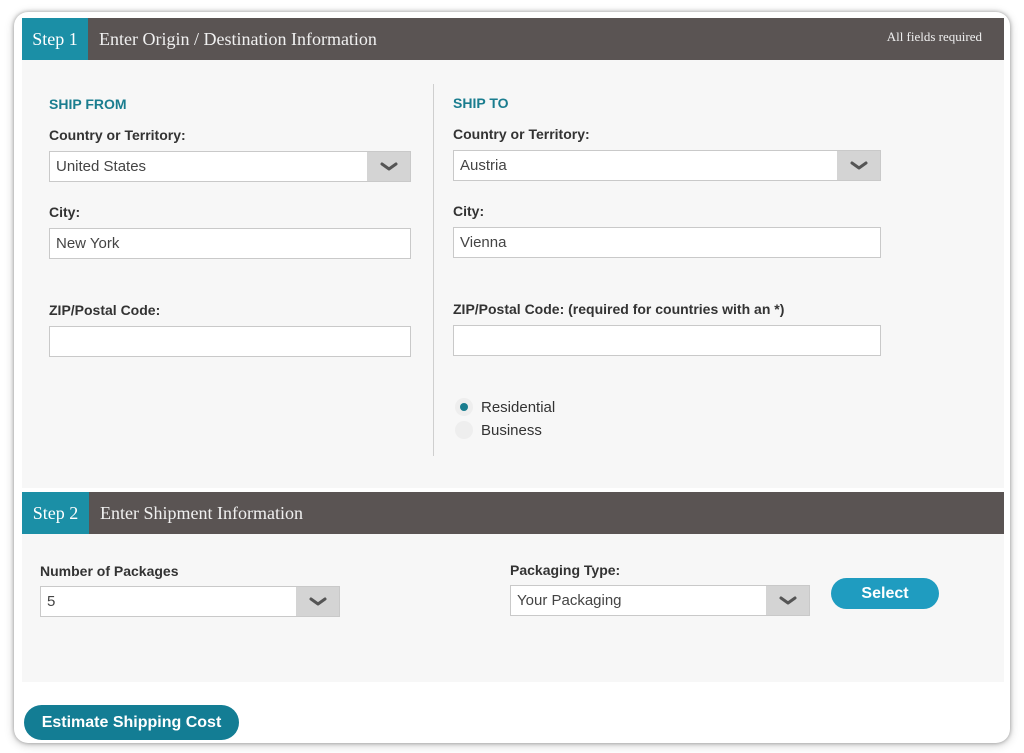  I want to click on ship-to-heading: SHIP TO, so click(481, 103).